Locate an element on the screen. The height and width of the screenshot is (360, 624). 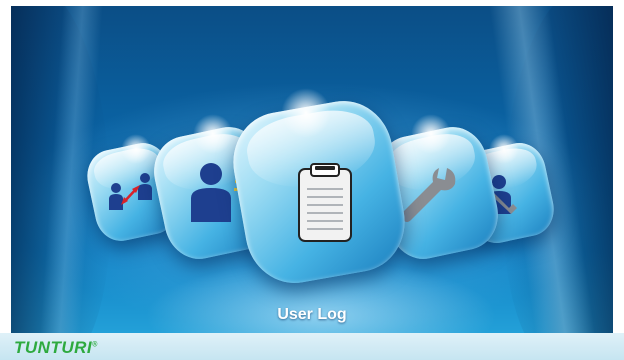
brand-registered-mark: ® is located at coordinates (95, 345).